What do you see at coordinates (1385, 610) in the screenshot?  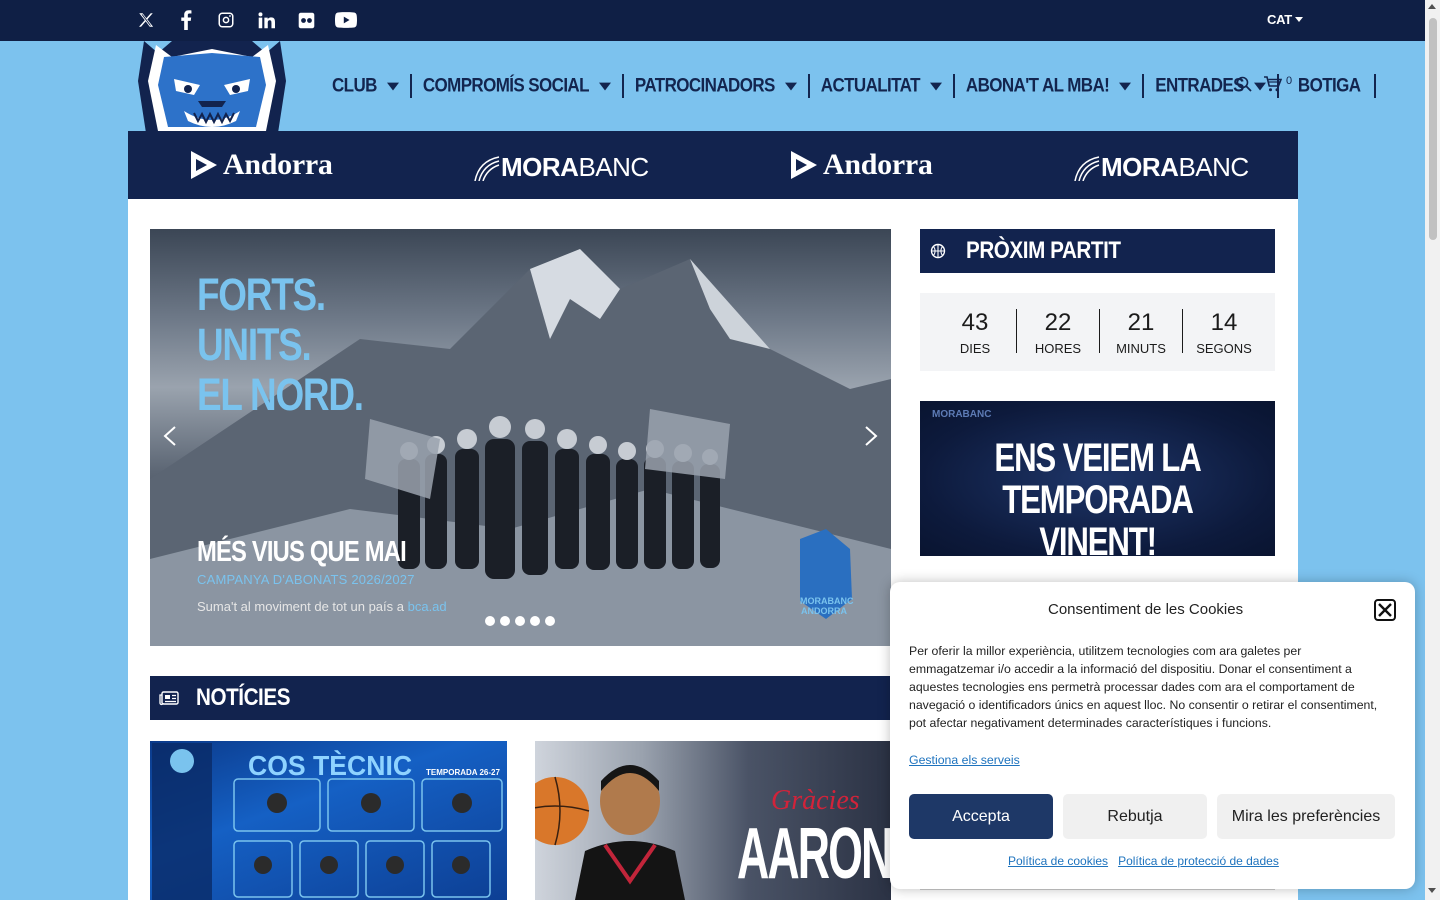 I see `close-button` at bounding box center [1385, 610].